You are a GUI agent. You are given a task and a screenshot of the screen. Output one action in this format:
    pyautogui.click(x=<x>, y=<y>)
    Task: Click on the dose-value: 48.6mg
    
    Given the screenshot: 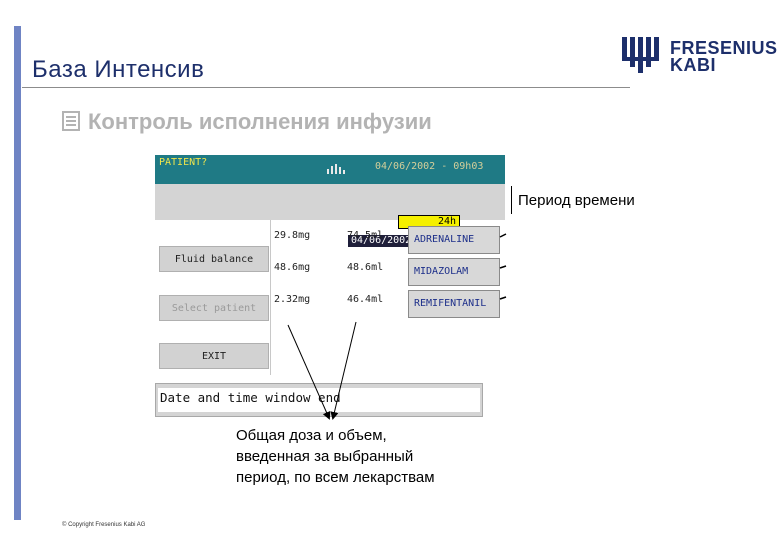 What is the action you would take?
    pyautogui.click(x=292, y=267)
    